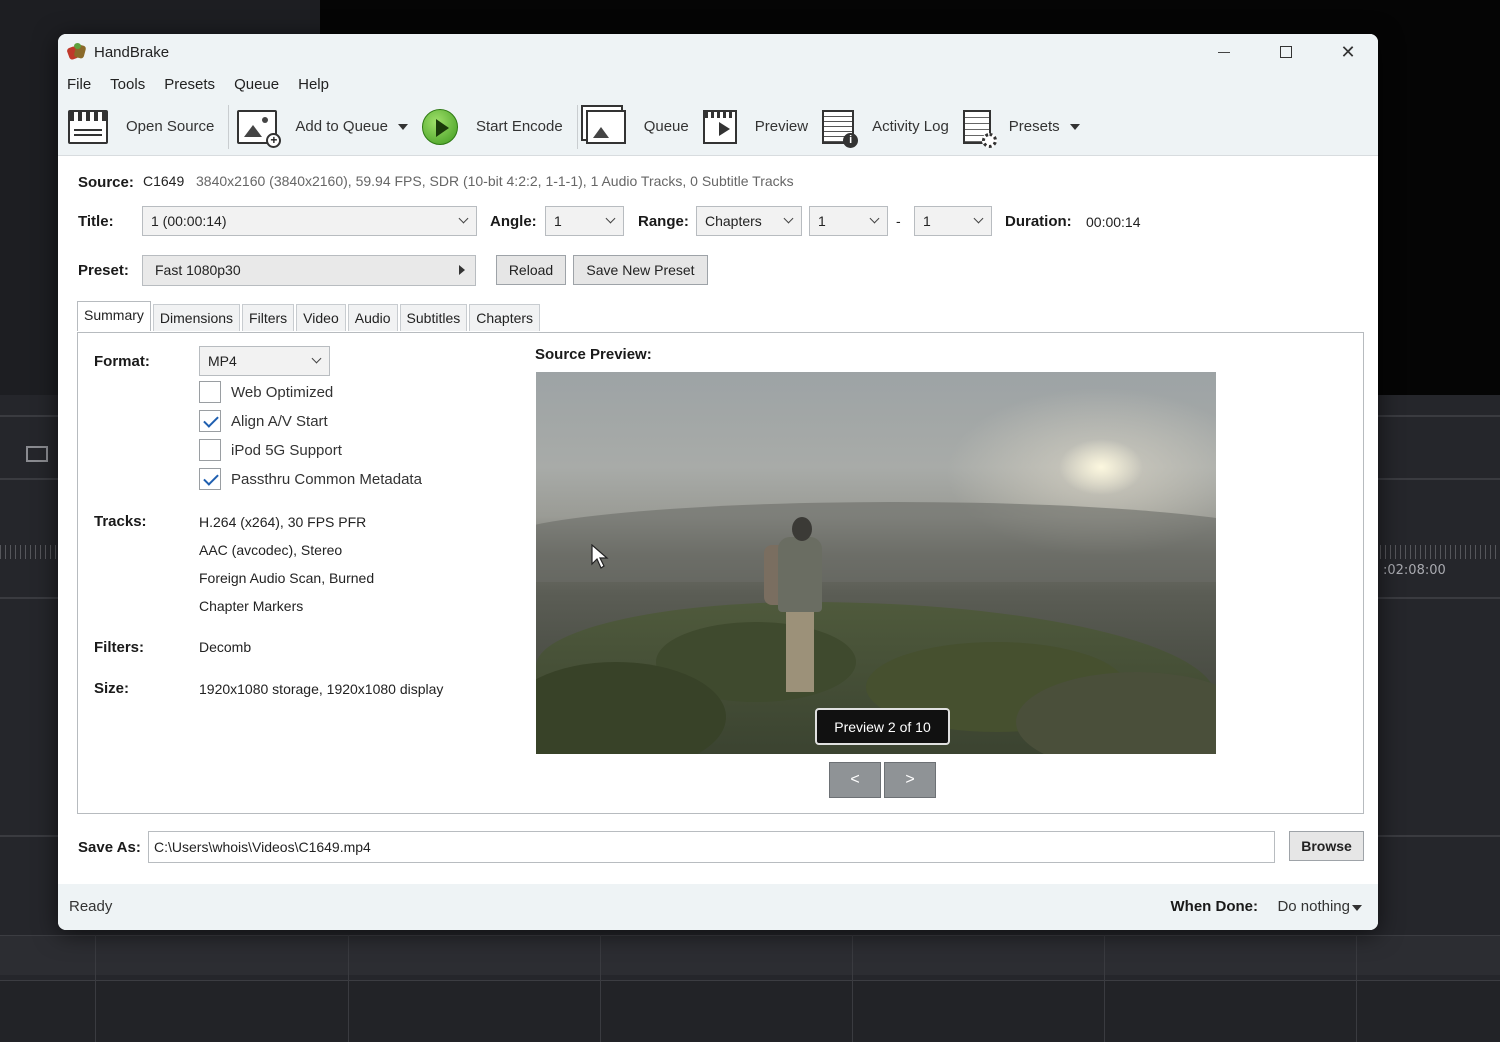  What do you see at coordinates (718, 907) in the screenshot?
I see `status-bar: Ready When Done: Do nothing` at bounding box center [718, 907].